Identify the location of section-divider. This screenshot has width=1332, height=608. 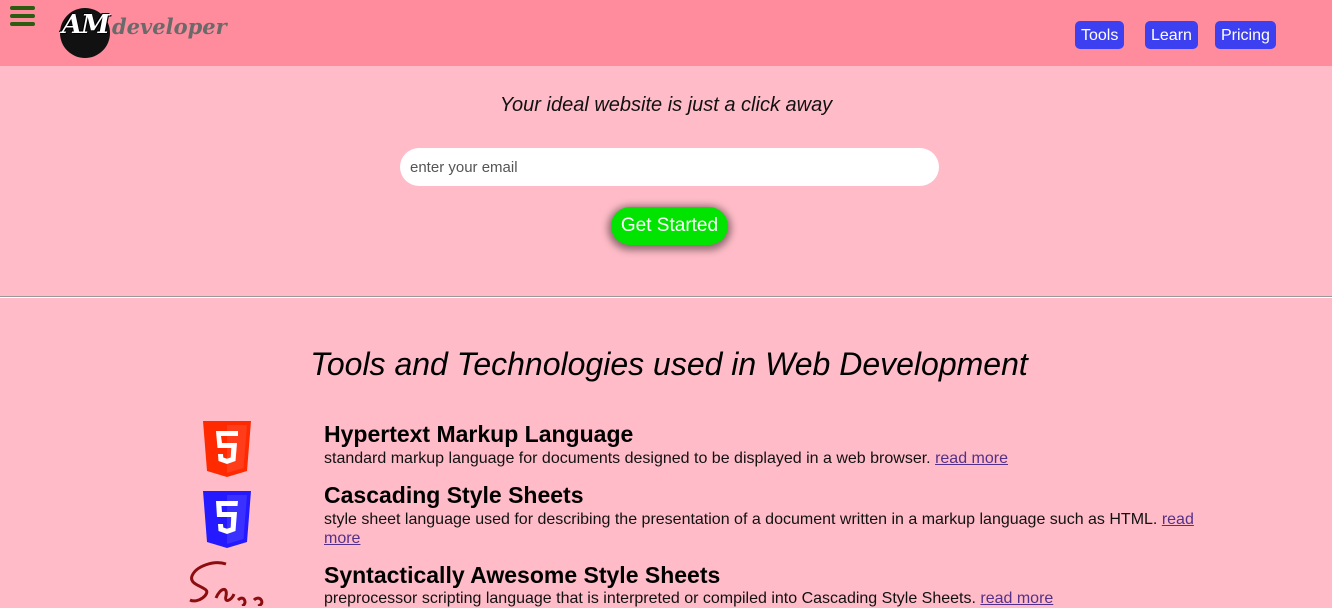
(666, 297).